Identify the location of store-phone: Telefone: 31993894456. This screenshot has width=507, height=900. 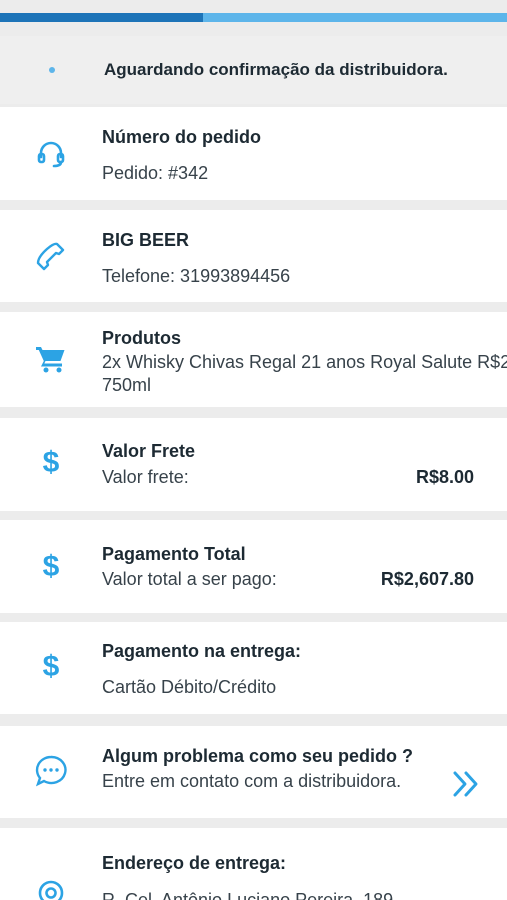
(196, 276).